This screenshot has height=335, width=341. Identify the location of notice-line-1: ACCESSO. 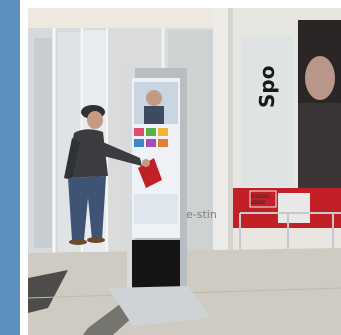
(259, 196).